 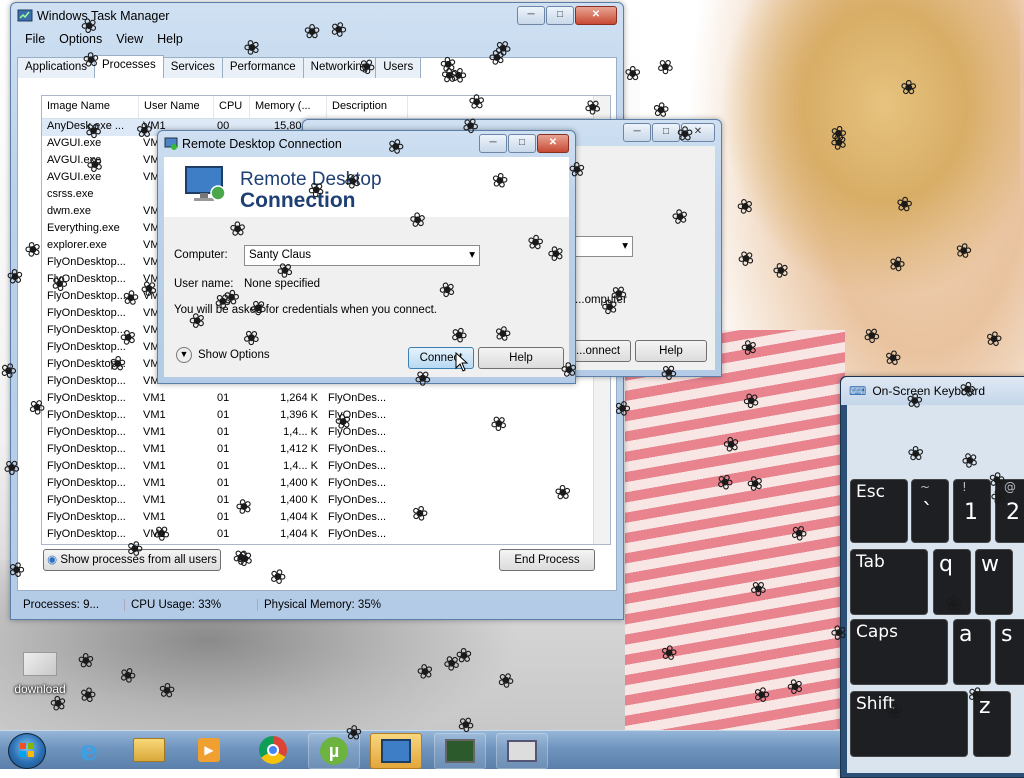 I want to click on taskbar: e ▶ µ, so click(x=420, y=749).